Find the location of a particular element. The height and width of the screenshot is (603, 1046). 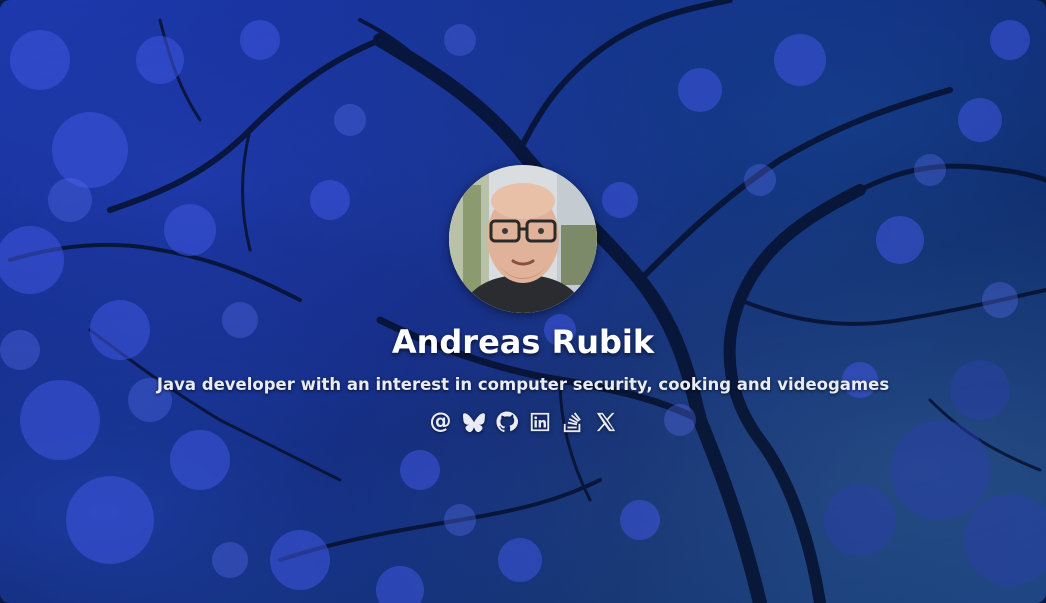

x-icon is located at coordinates (605, 422).